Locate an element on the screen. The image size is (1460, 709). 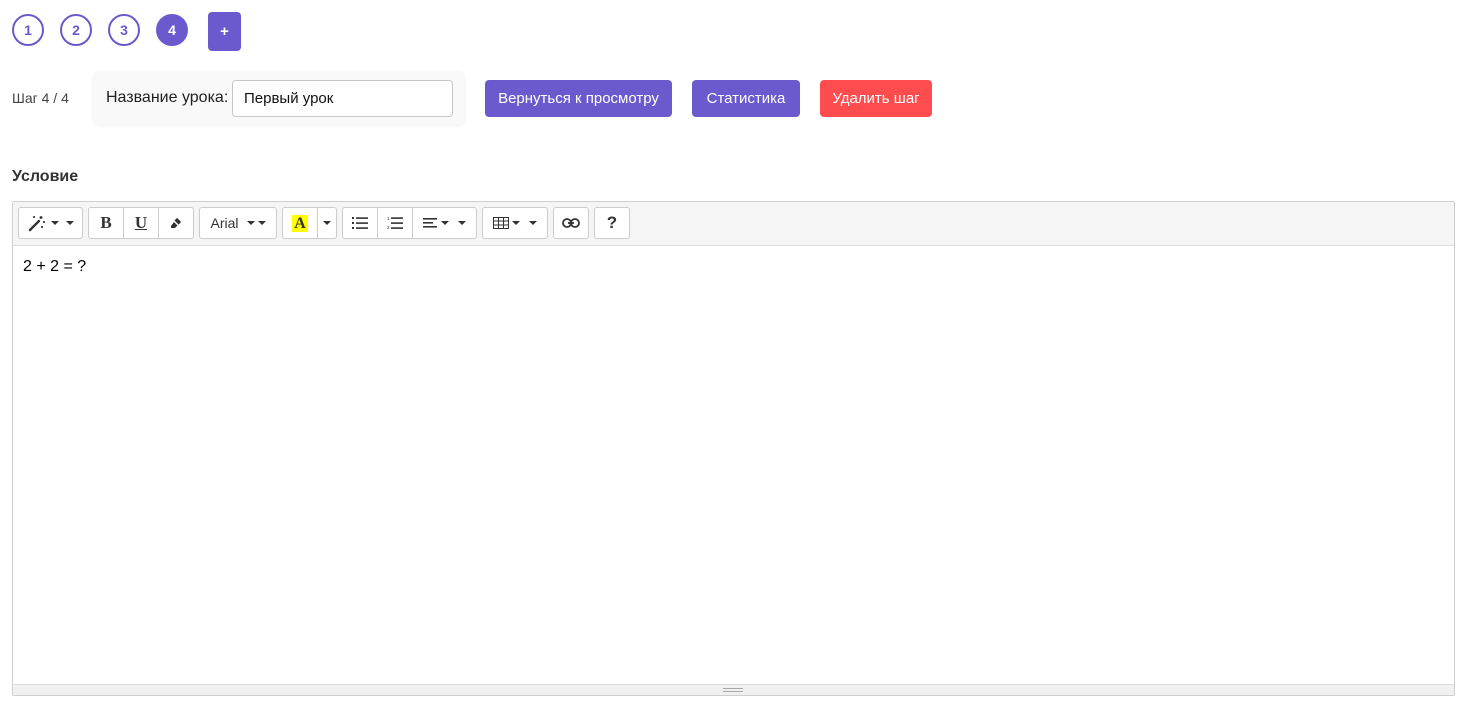
style-group is located at coordinates (50, 223).